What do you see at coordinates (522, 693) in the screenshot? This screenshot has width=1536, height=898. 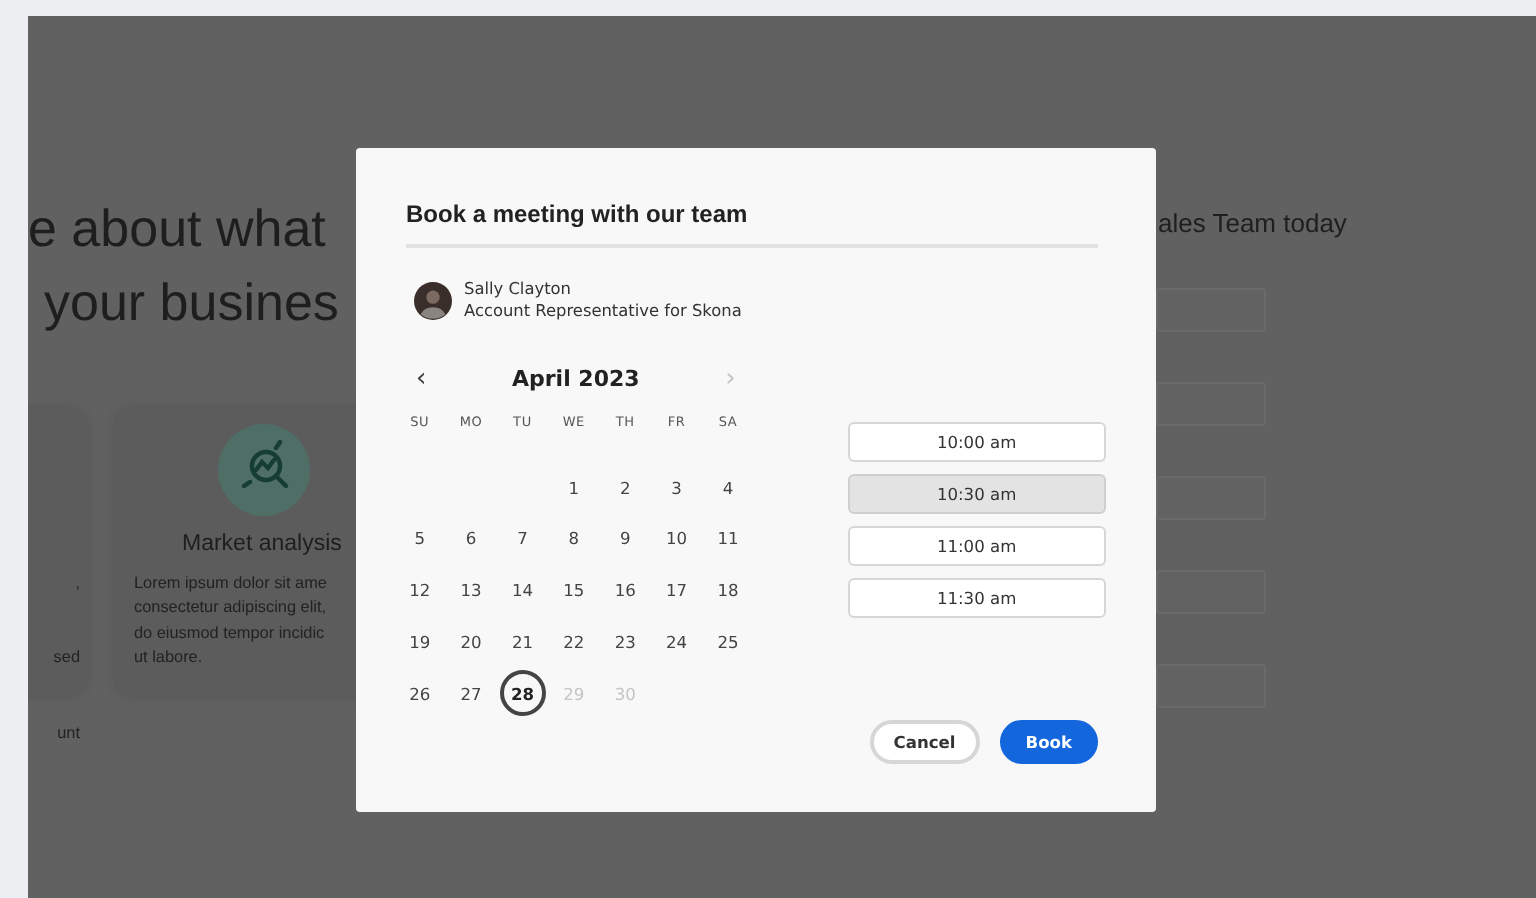 I see `calendar-day: 28` at bounding box center [522, 693].